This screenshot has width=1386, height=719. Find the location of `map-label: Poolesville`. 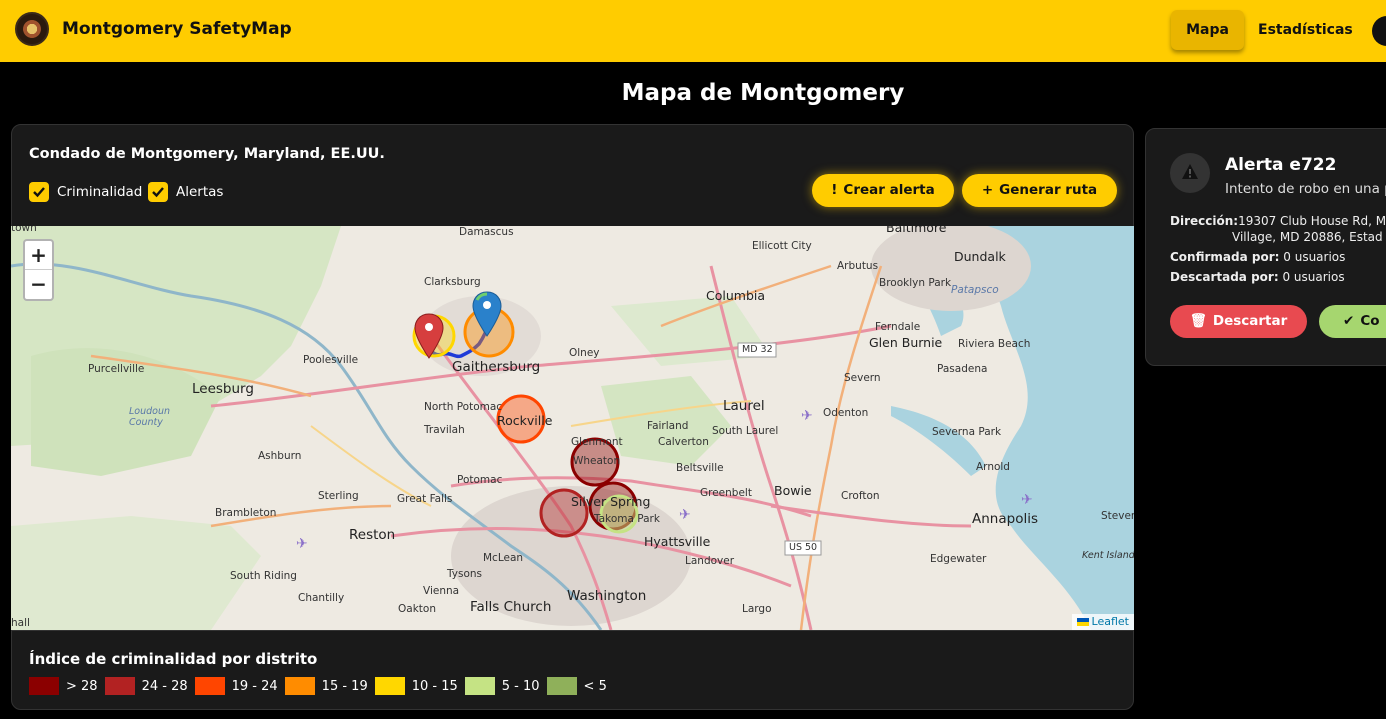

map-label: Poolesville is located at coordinates (331, 360).